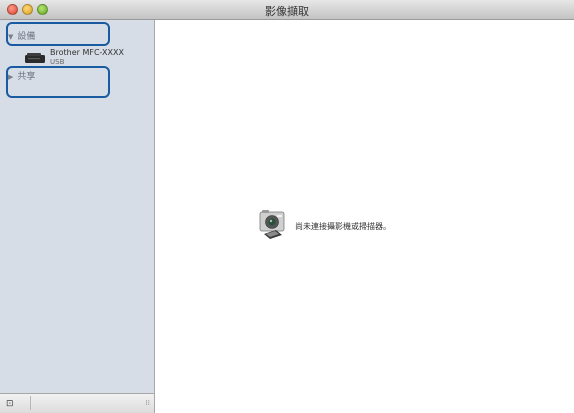 The width and height of the screenshot is (574, 413). What do you see at coordinates (272, 224) in the screenshot?
I see `camera-icon` at bounding box center [272, 224].